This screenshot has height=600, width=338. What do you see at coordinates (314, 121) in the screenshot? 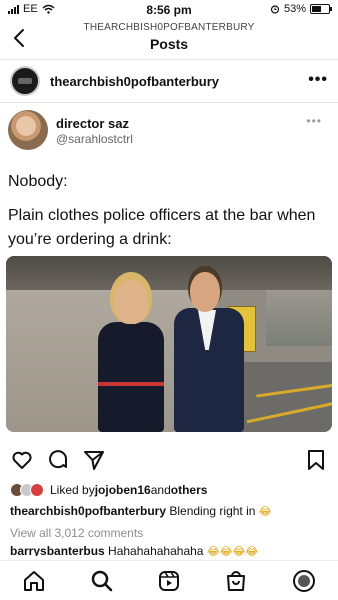
I see `tweet-more-icon: •••` at bounding box center [314, 121].